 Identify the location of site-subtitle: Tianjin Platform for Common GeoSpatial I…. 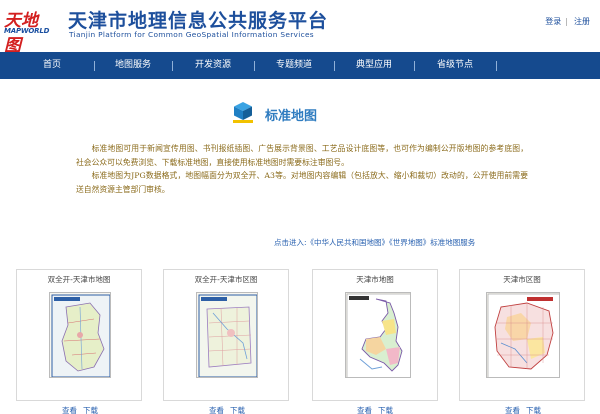
(191, 34).